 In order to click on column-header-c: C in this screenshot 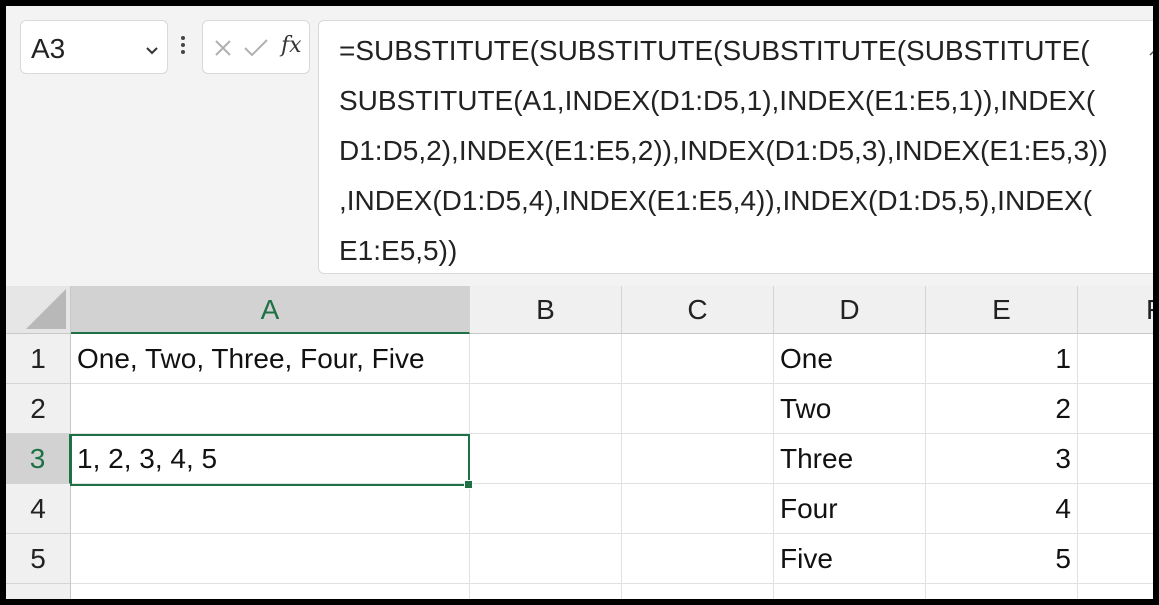, I will do `click(698, 310)`.